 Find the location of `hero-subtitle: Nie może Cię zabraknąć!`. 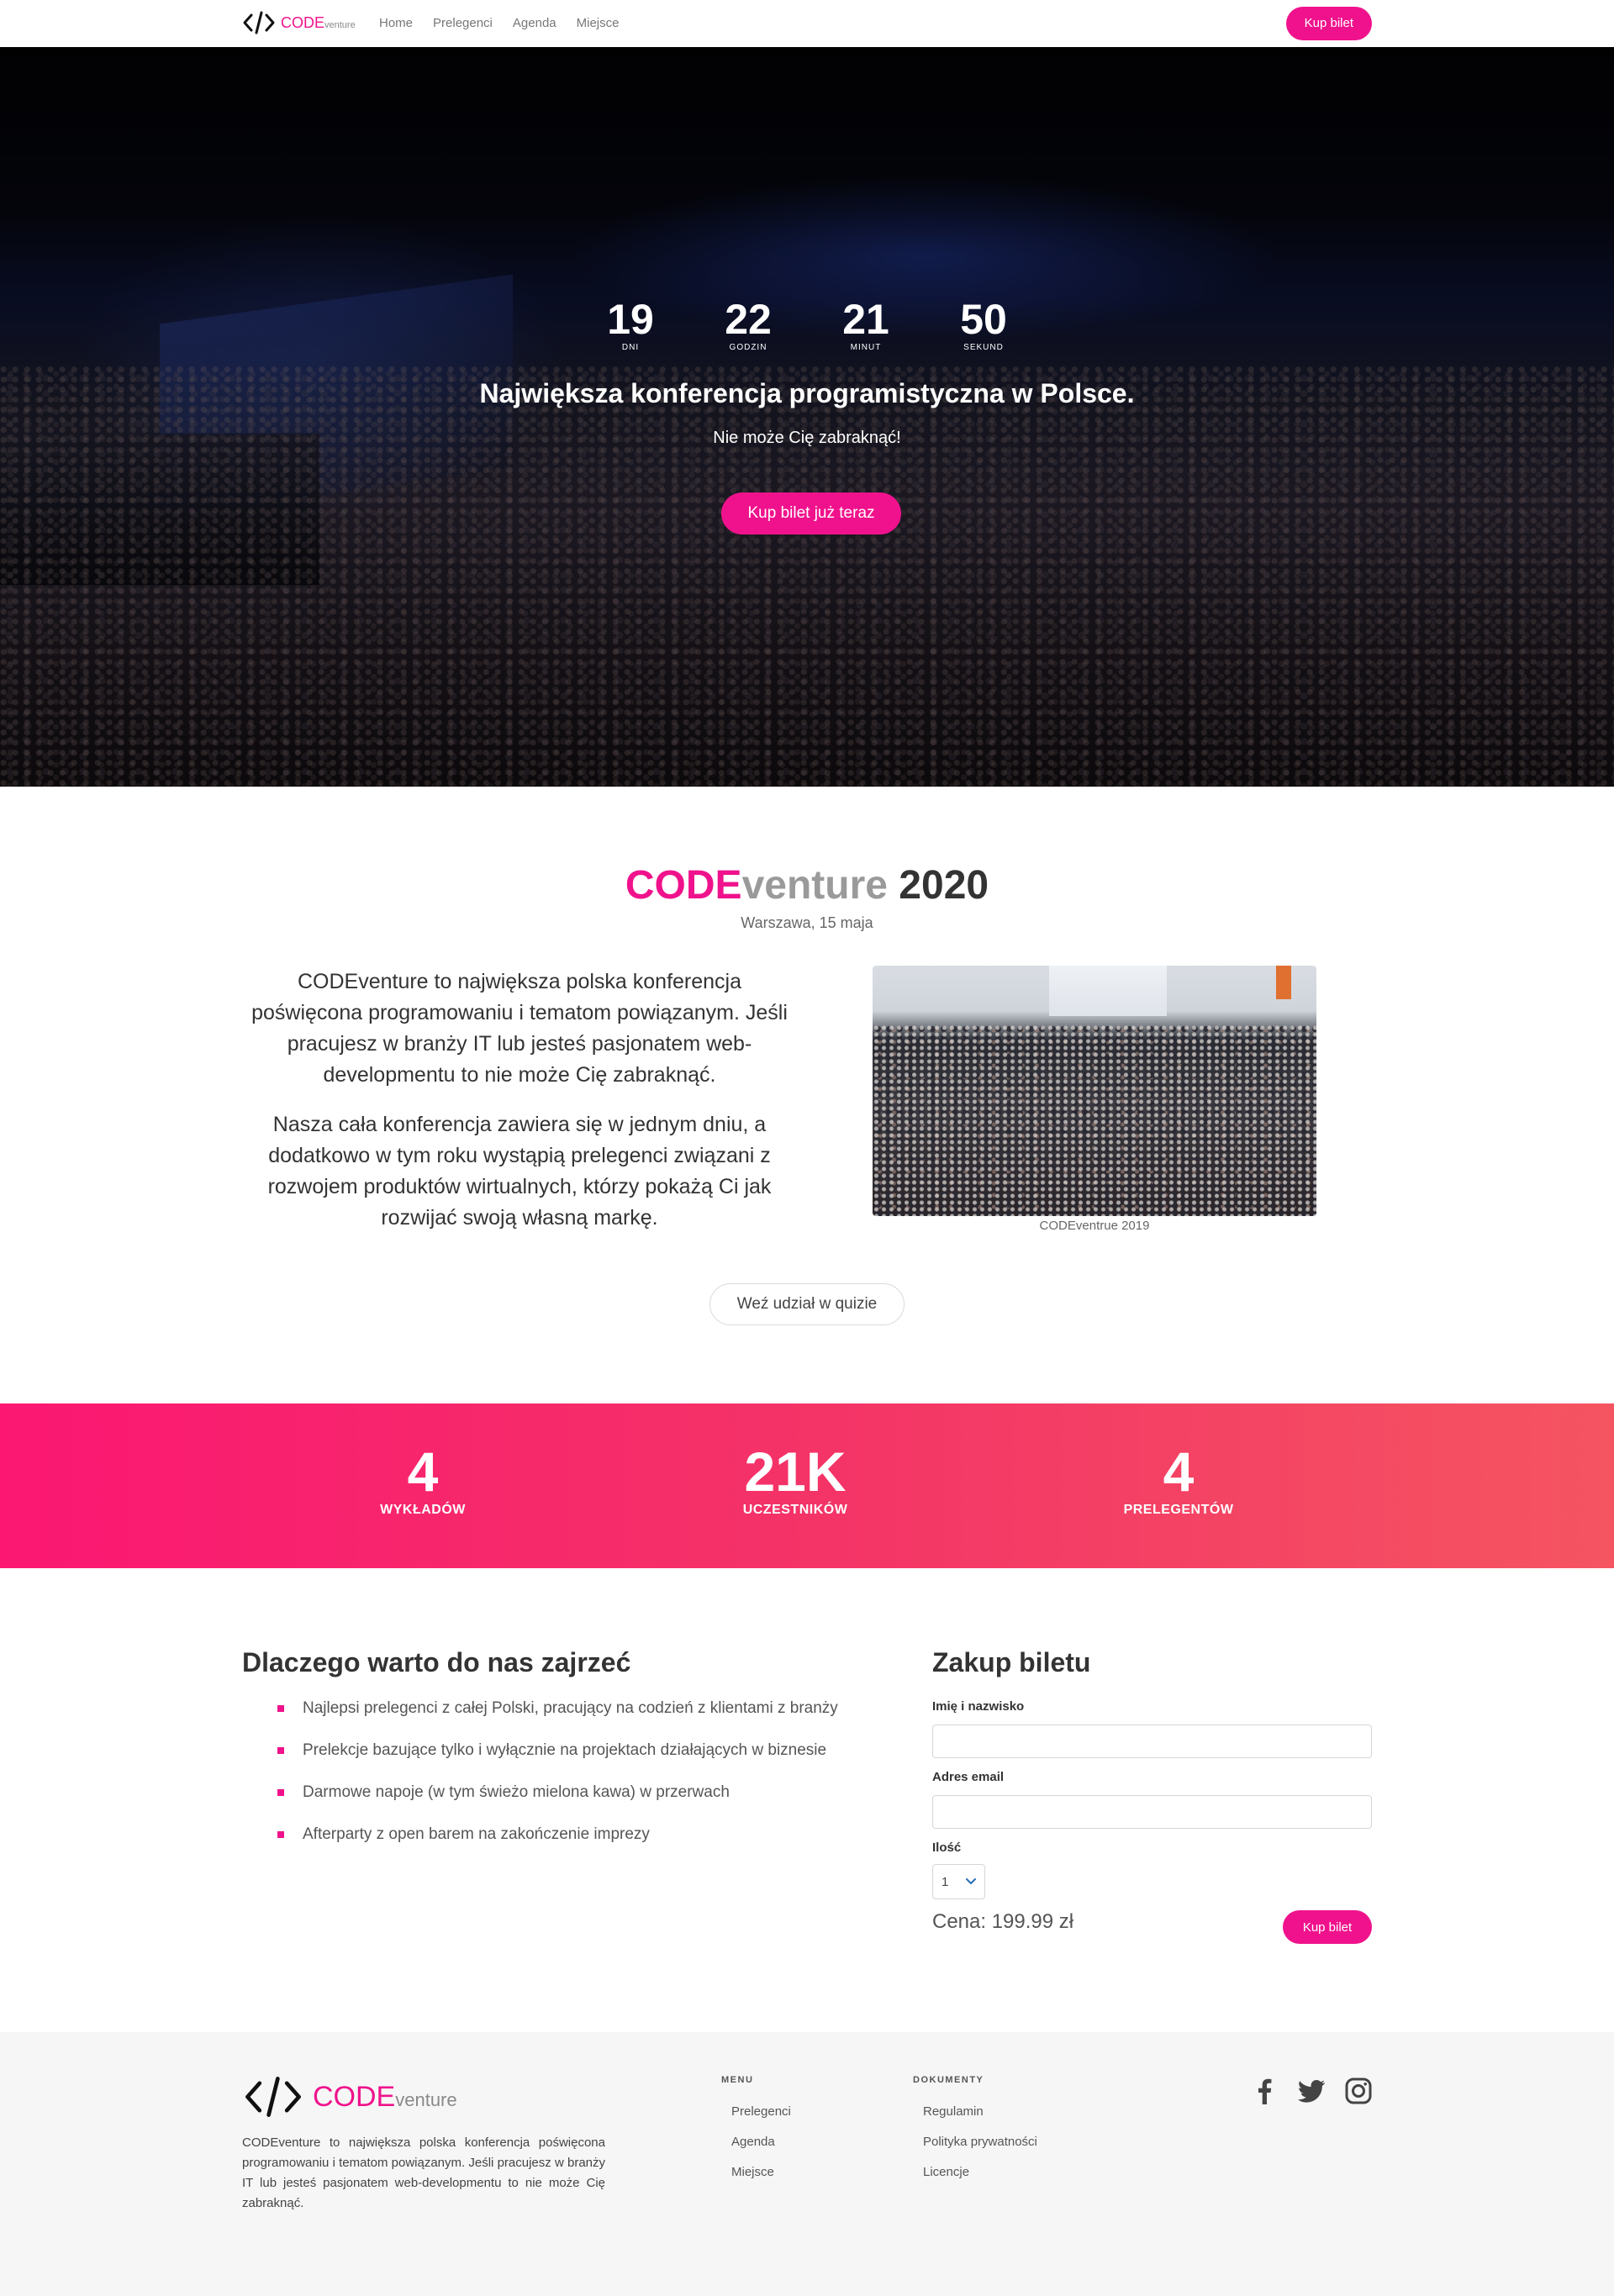

hero-subtitle: Nie może Cię zabraknąć! is located at coordinates (807, 438).